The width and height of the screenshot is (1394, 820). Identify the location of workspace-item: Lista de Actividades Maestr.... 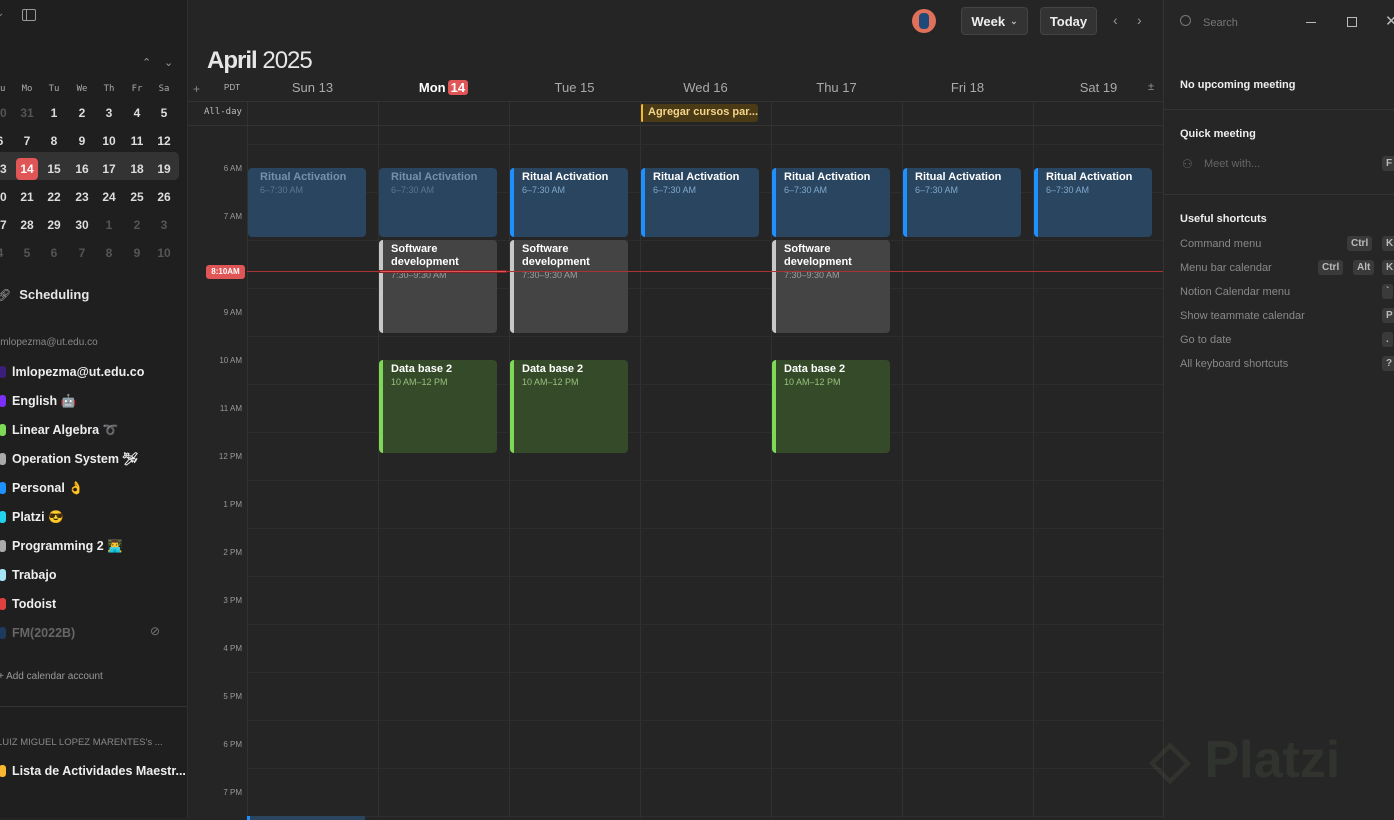
(93, 771).